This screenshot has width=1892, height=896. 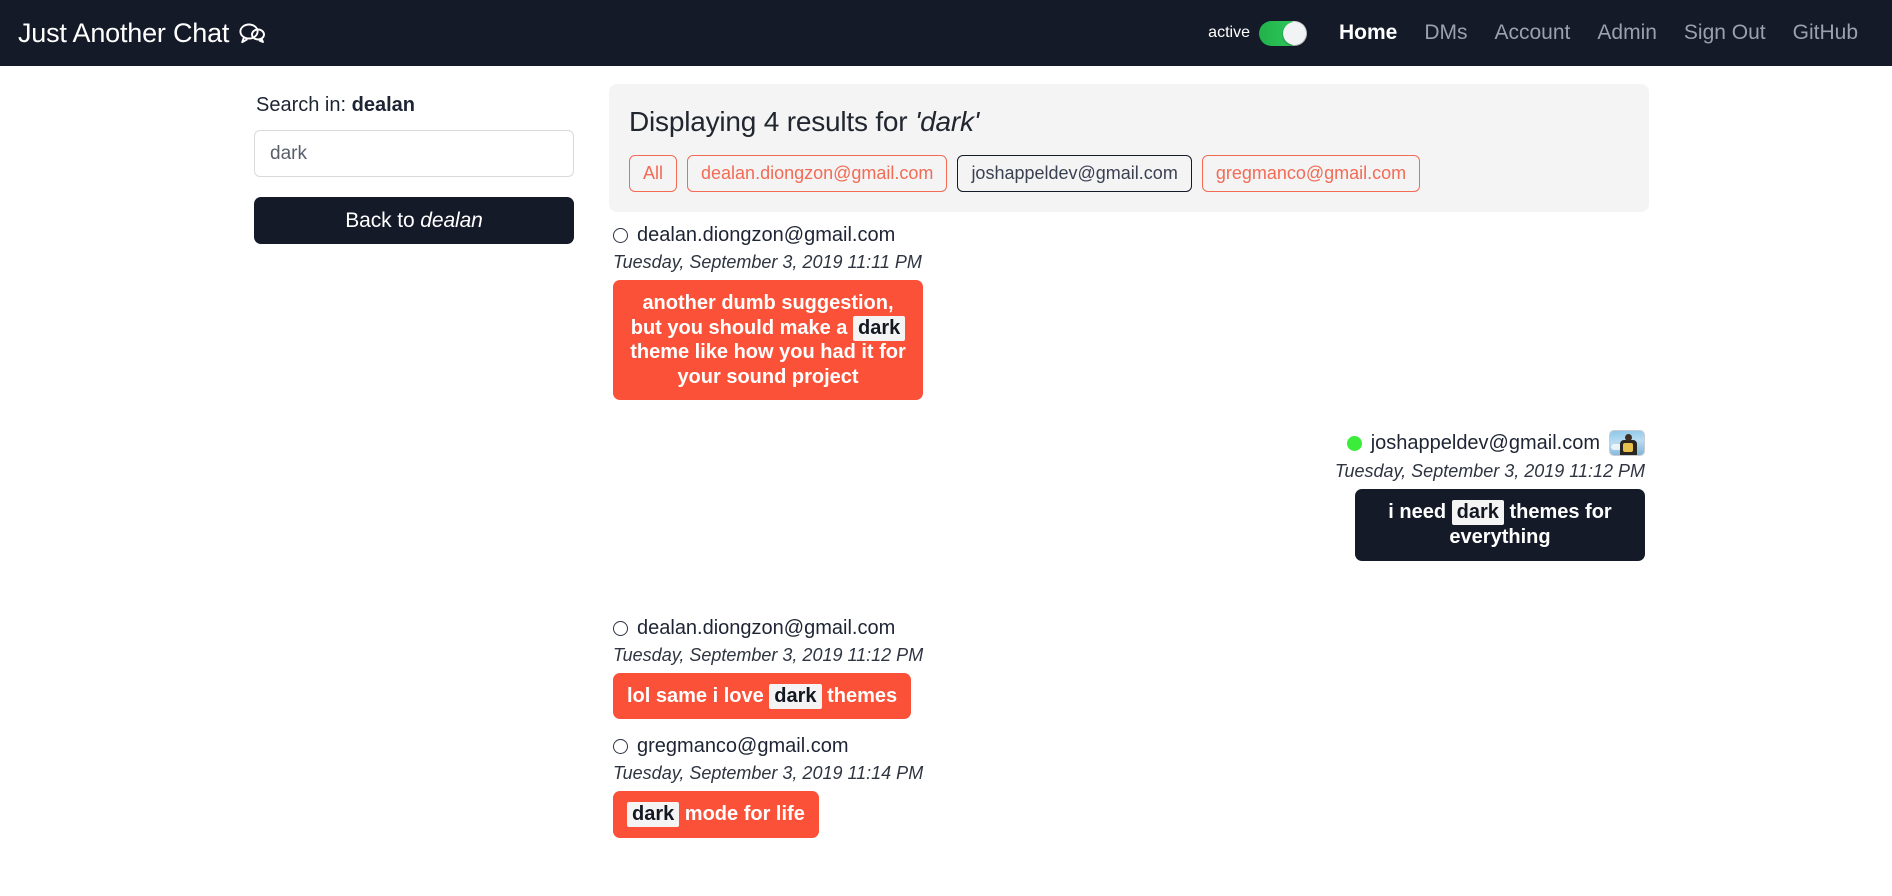 I want to click on message-text: mode for life, so click(x=742, y=814).